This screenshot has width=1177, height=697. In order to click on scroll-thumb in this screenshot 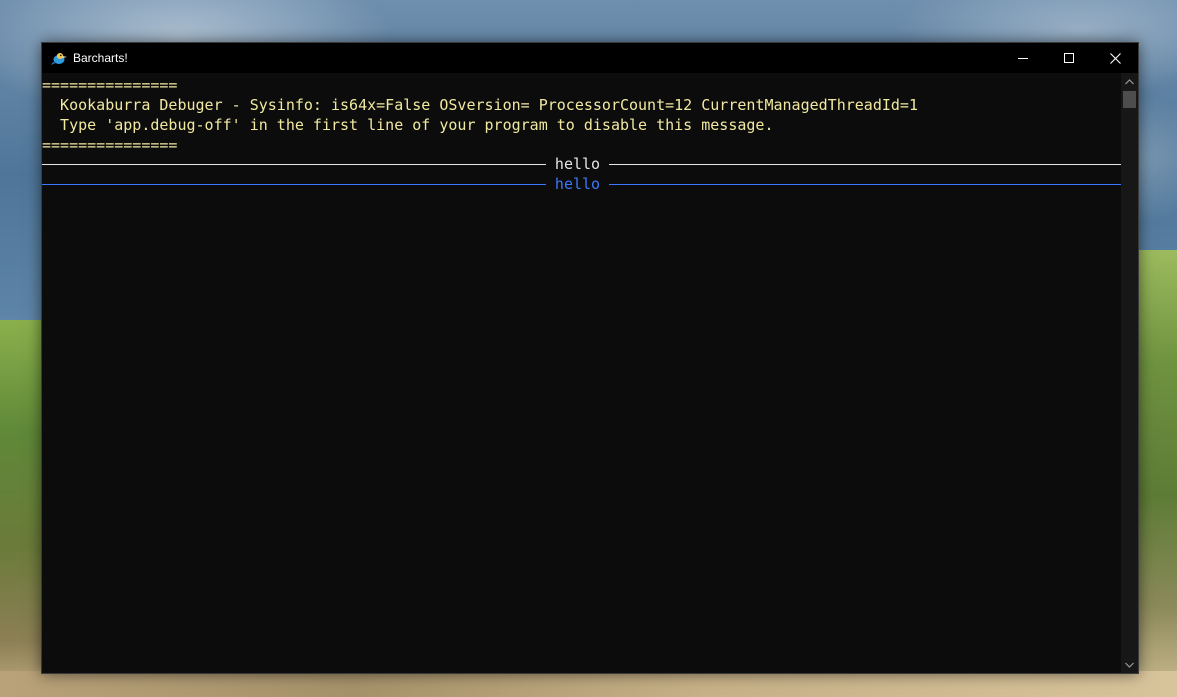, I will do `click(1129, 99)`.